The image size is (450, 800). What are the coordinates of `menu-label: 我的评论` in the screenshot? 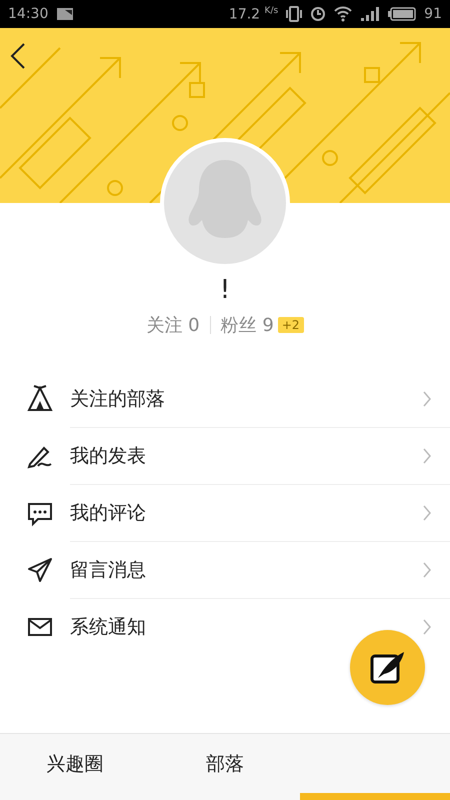 It's located at (108, 513).